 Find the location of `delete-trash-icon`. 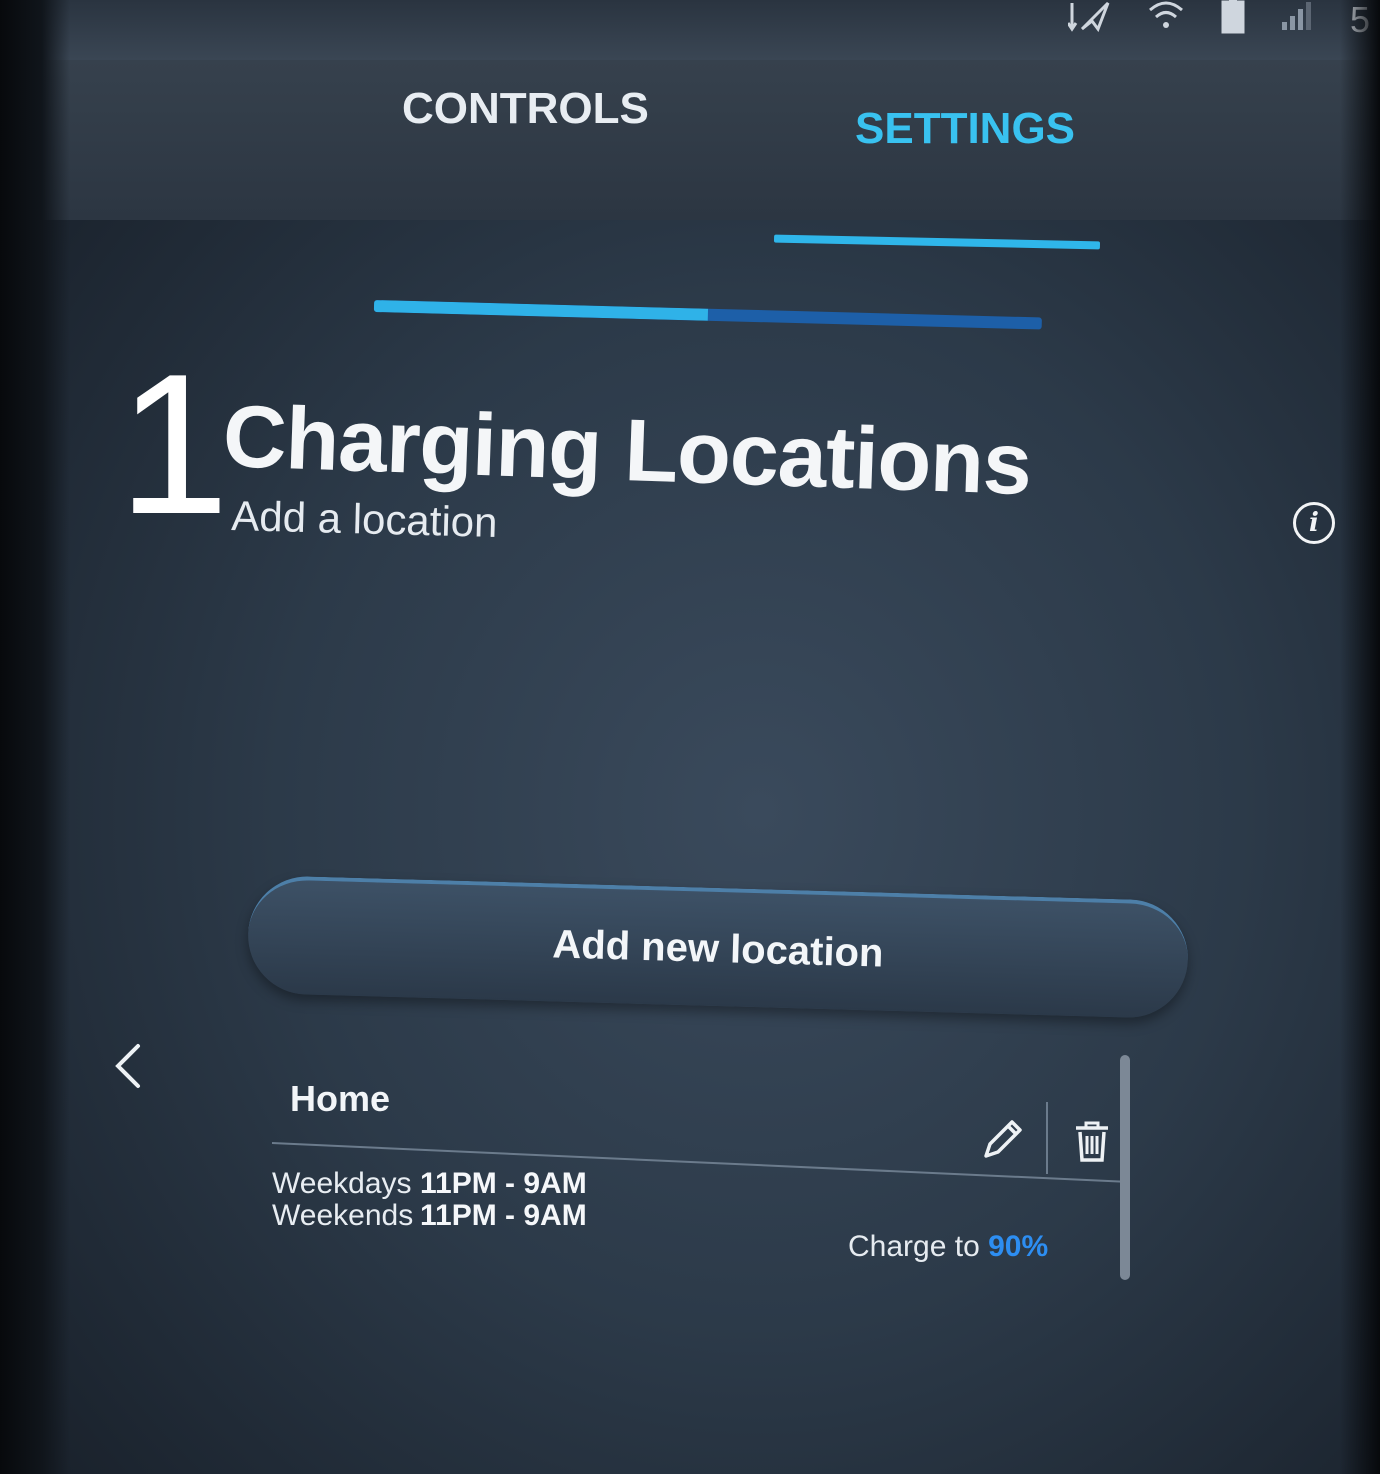

delete-trash-icon is located at coordinates (1092, 1142).